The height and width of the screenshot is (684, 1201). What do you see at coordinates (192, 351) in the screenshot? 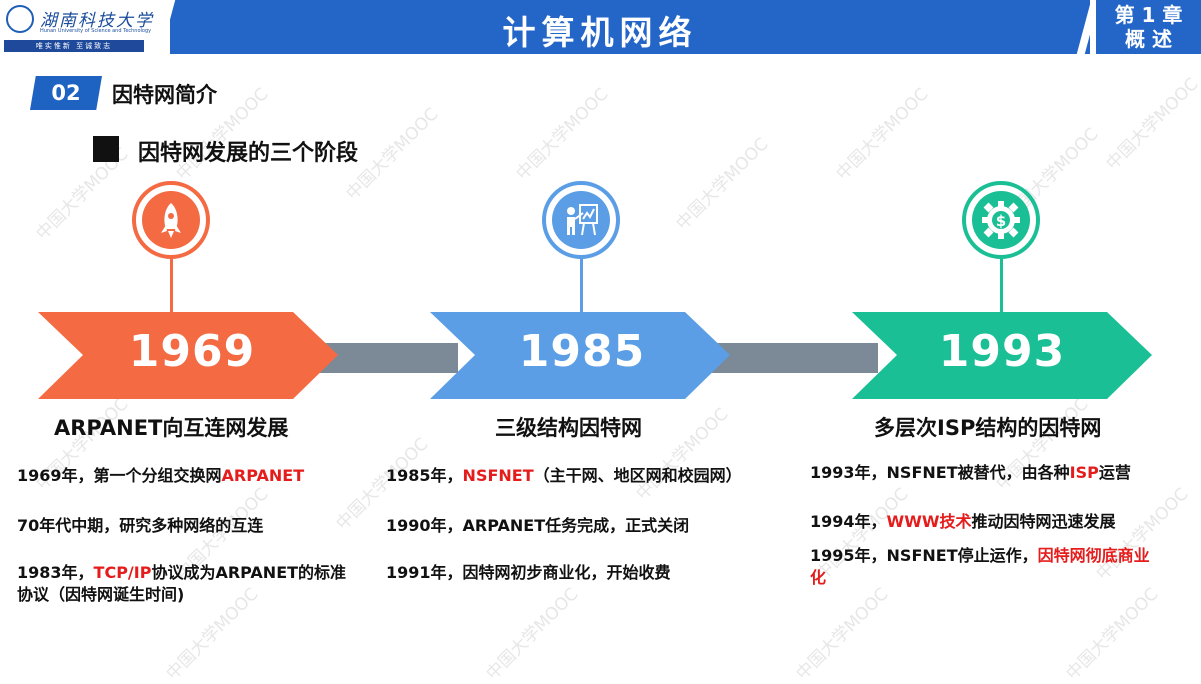
I see `stage-1-year: 1969` at bounding box center [192, 351].